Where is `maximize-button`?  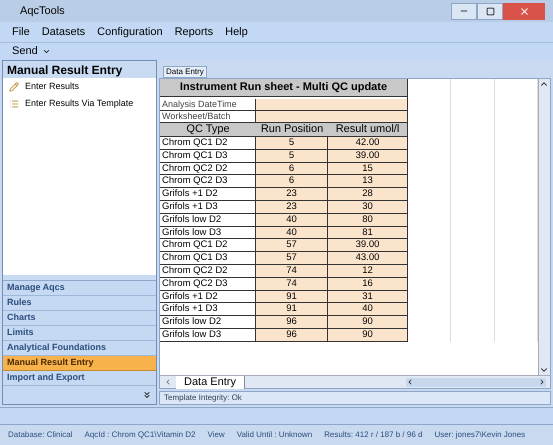
maximize-button is located at coordinates (490, 11).